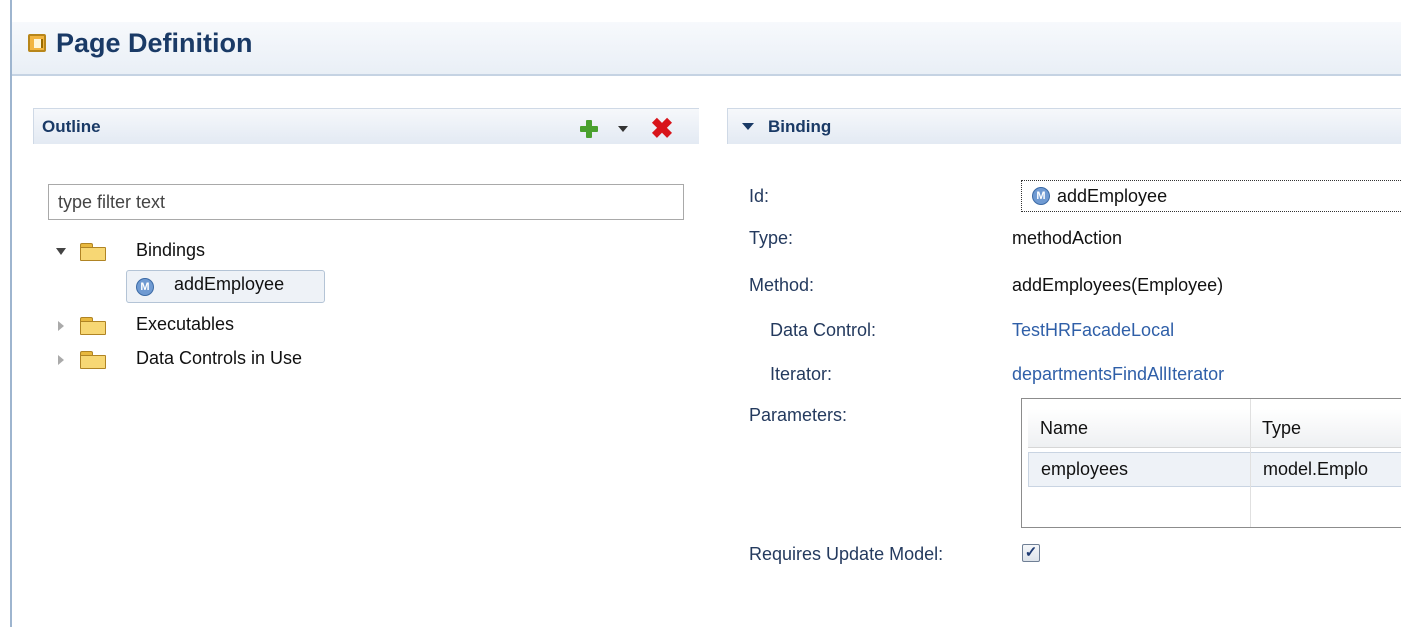 The height and width of the screenshot is (627, 1401). Describe the element at coordinates (366, 126) in the screenshot. I see `outline-section-header: Outline ✖` at that location.